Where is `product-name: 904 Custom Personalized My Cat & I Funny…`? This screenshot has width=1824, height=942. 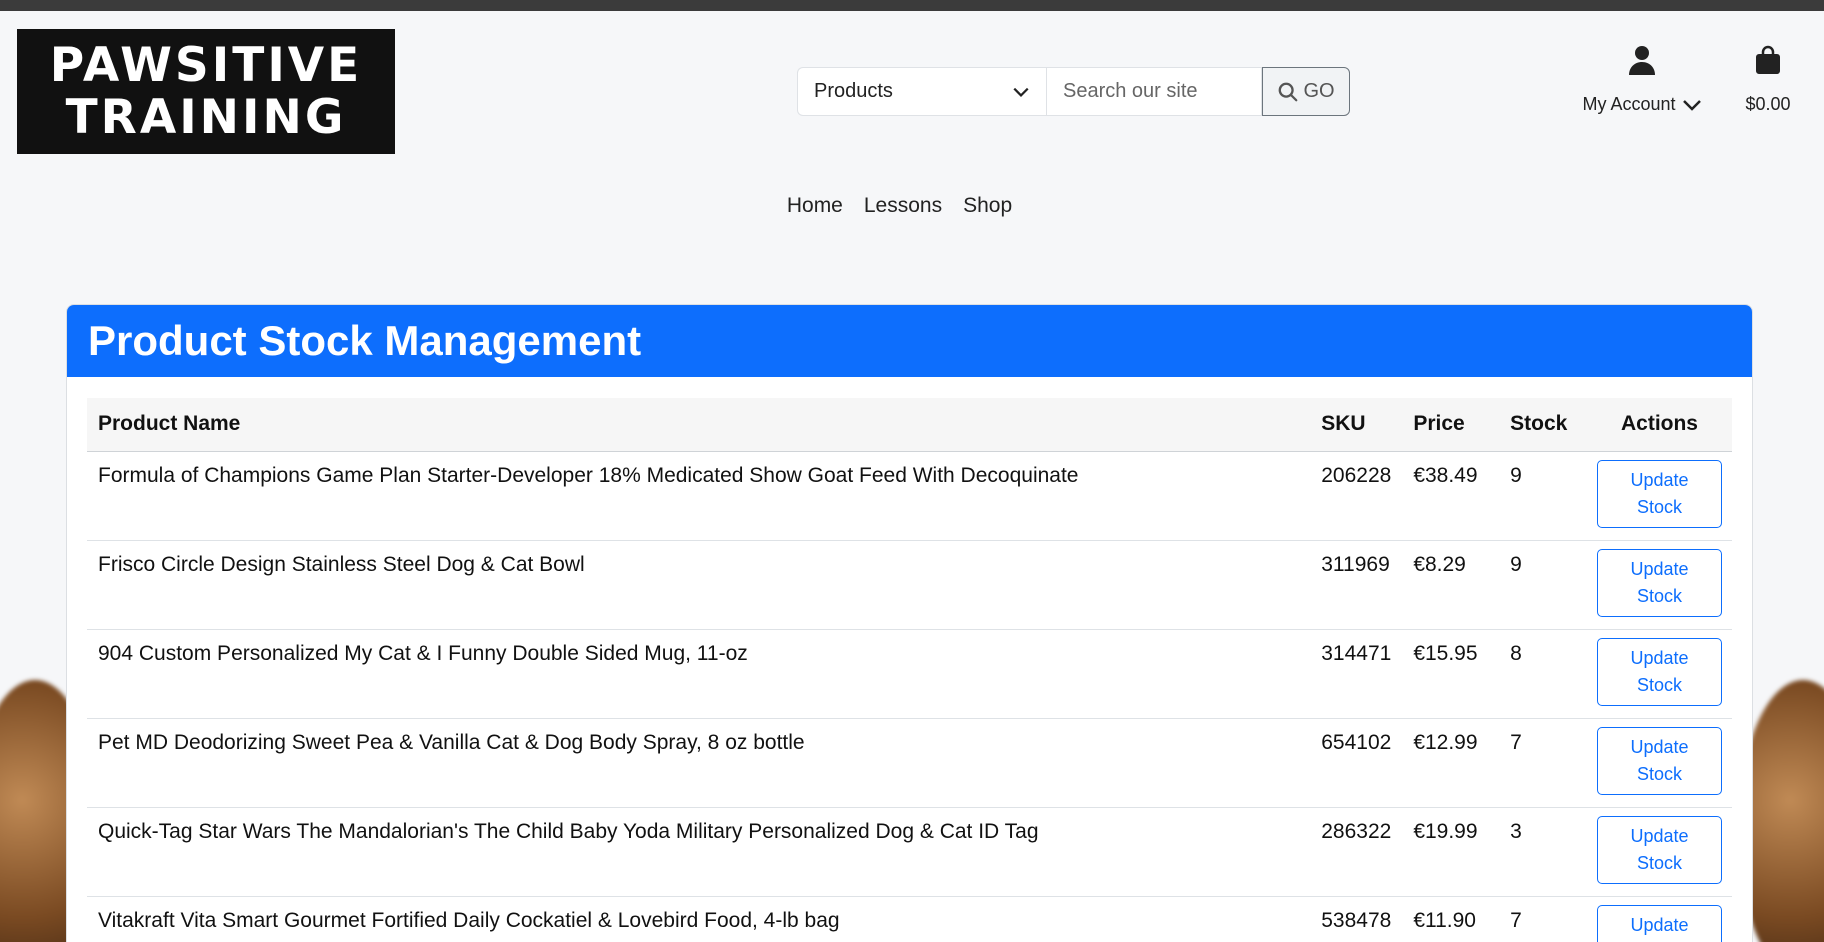
product-name: 904 Custom Personalized My Cat & I Funny… is located at coordinates (699, 674).